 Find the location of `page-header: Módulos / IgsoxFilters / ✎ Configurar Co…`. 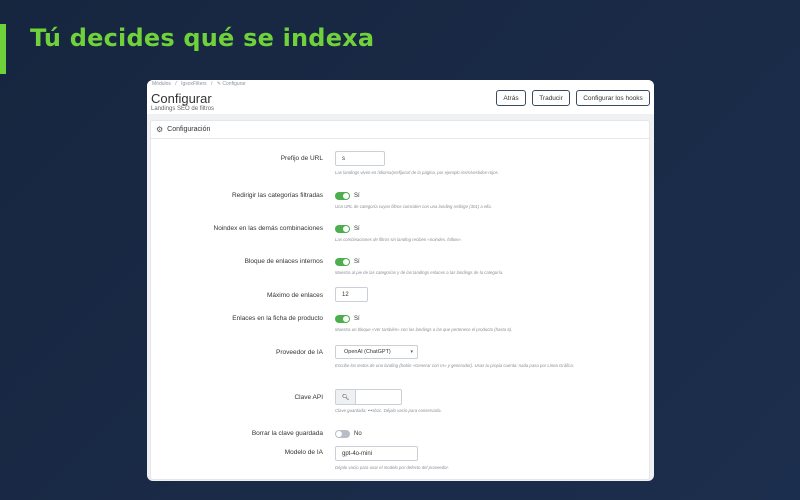

page-header: Módulos / IgsoxFilters / ✎ Configurar Co… is located at coordinates (400, 97).